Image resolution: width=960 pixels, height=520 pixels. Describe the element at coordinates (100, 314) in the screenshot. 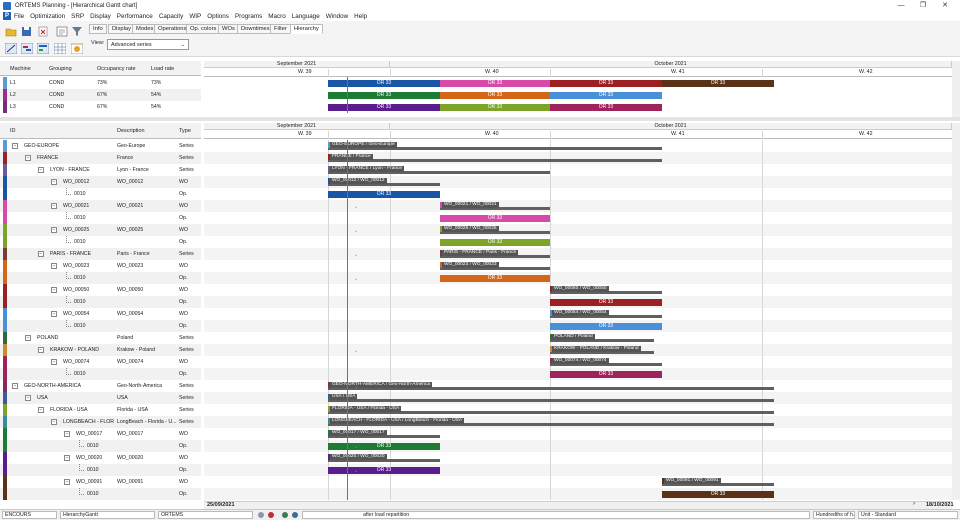

I see `tree-row: − WO_00054 WO_00054 WO` at that location.